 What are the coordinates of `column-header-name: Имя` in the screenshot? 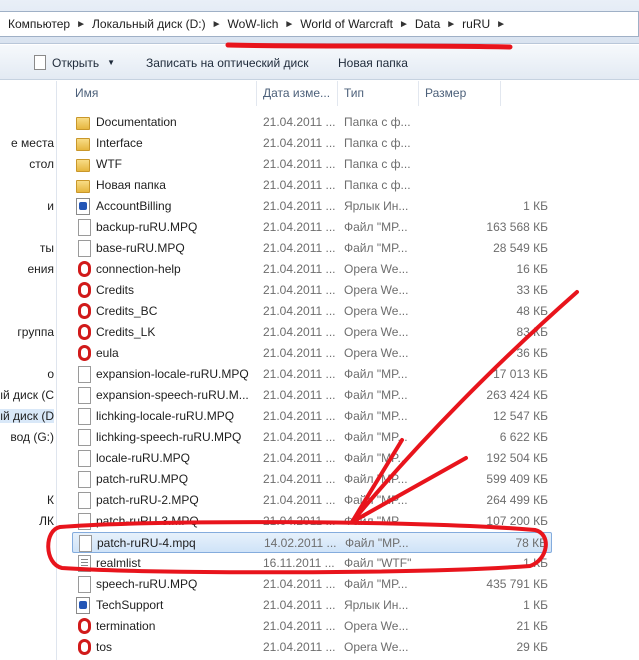 It's located at (163, 93).